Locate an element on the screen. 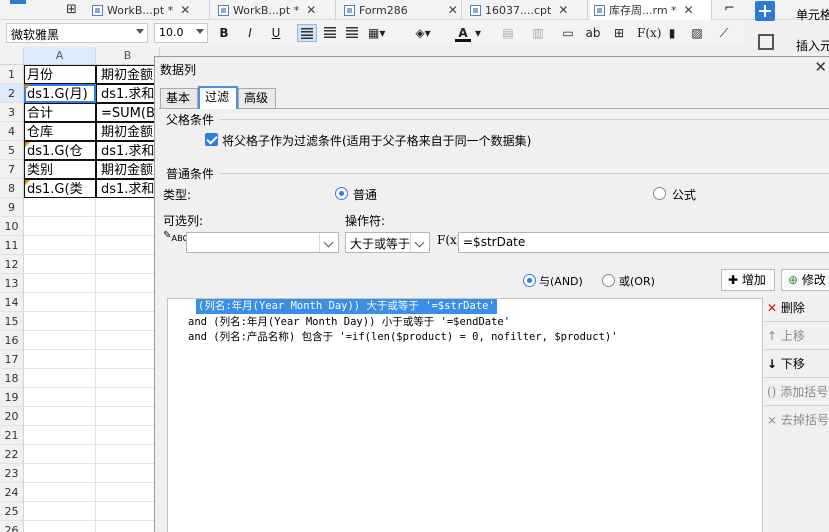 Image resolution: width=829 pixels, height=532 pixels. row-header: 13 is located at coordinates (12, 283).